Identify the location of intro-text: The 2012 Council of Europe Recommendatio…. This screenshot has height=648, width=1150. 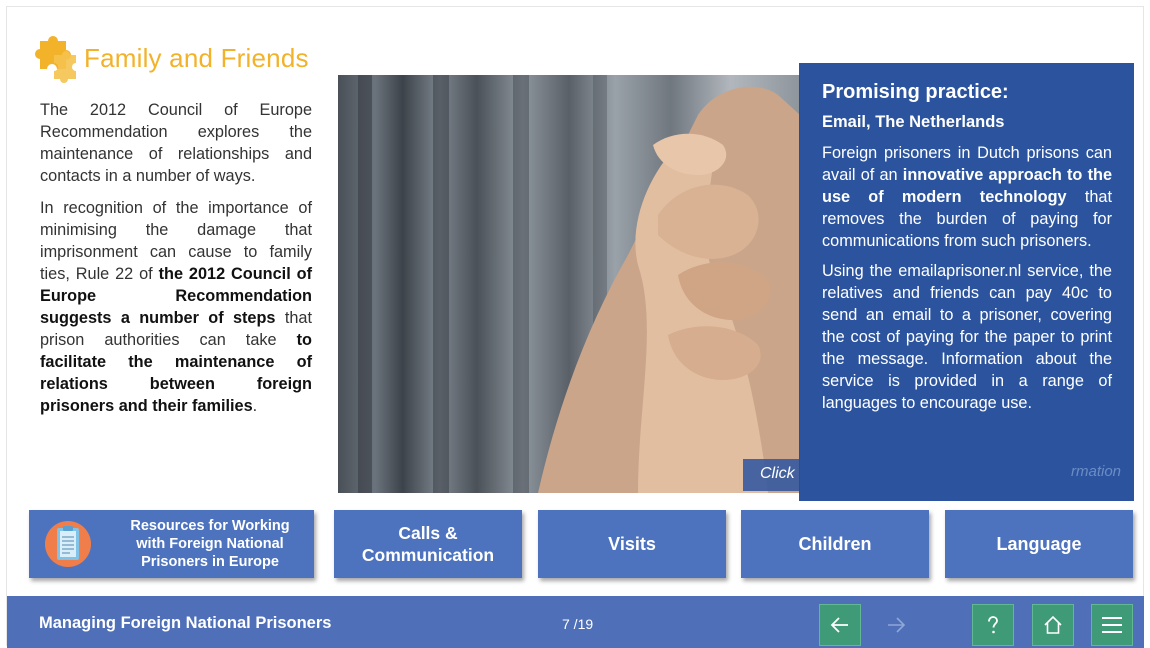
(176, 263).